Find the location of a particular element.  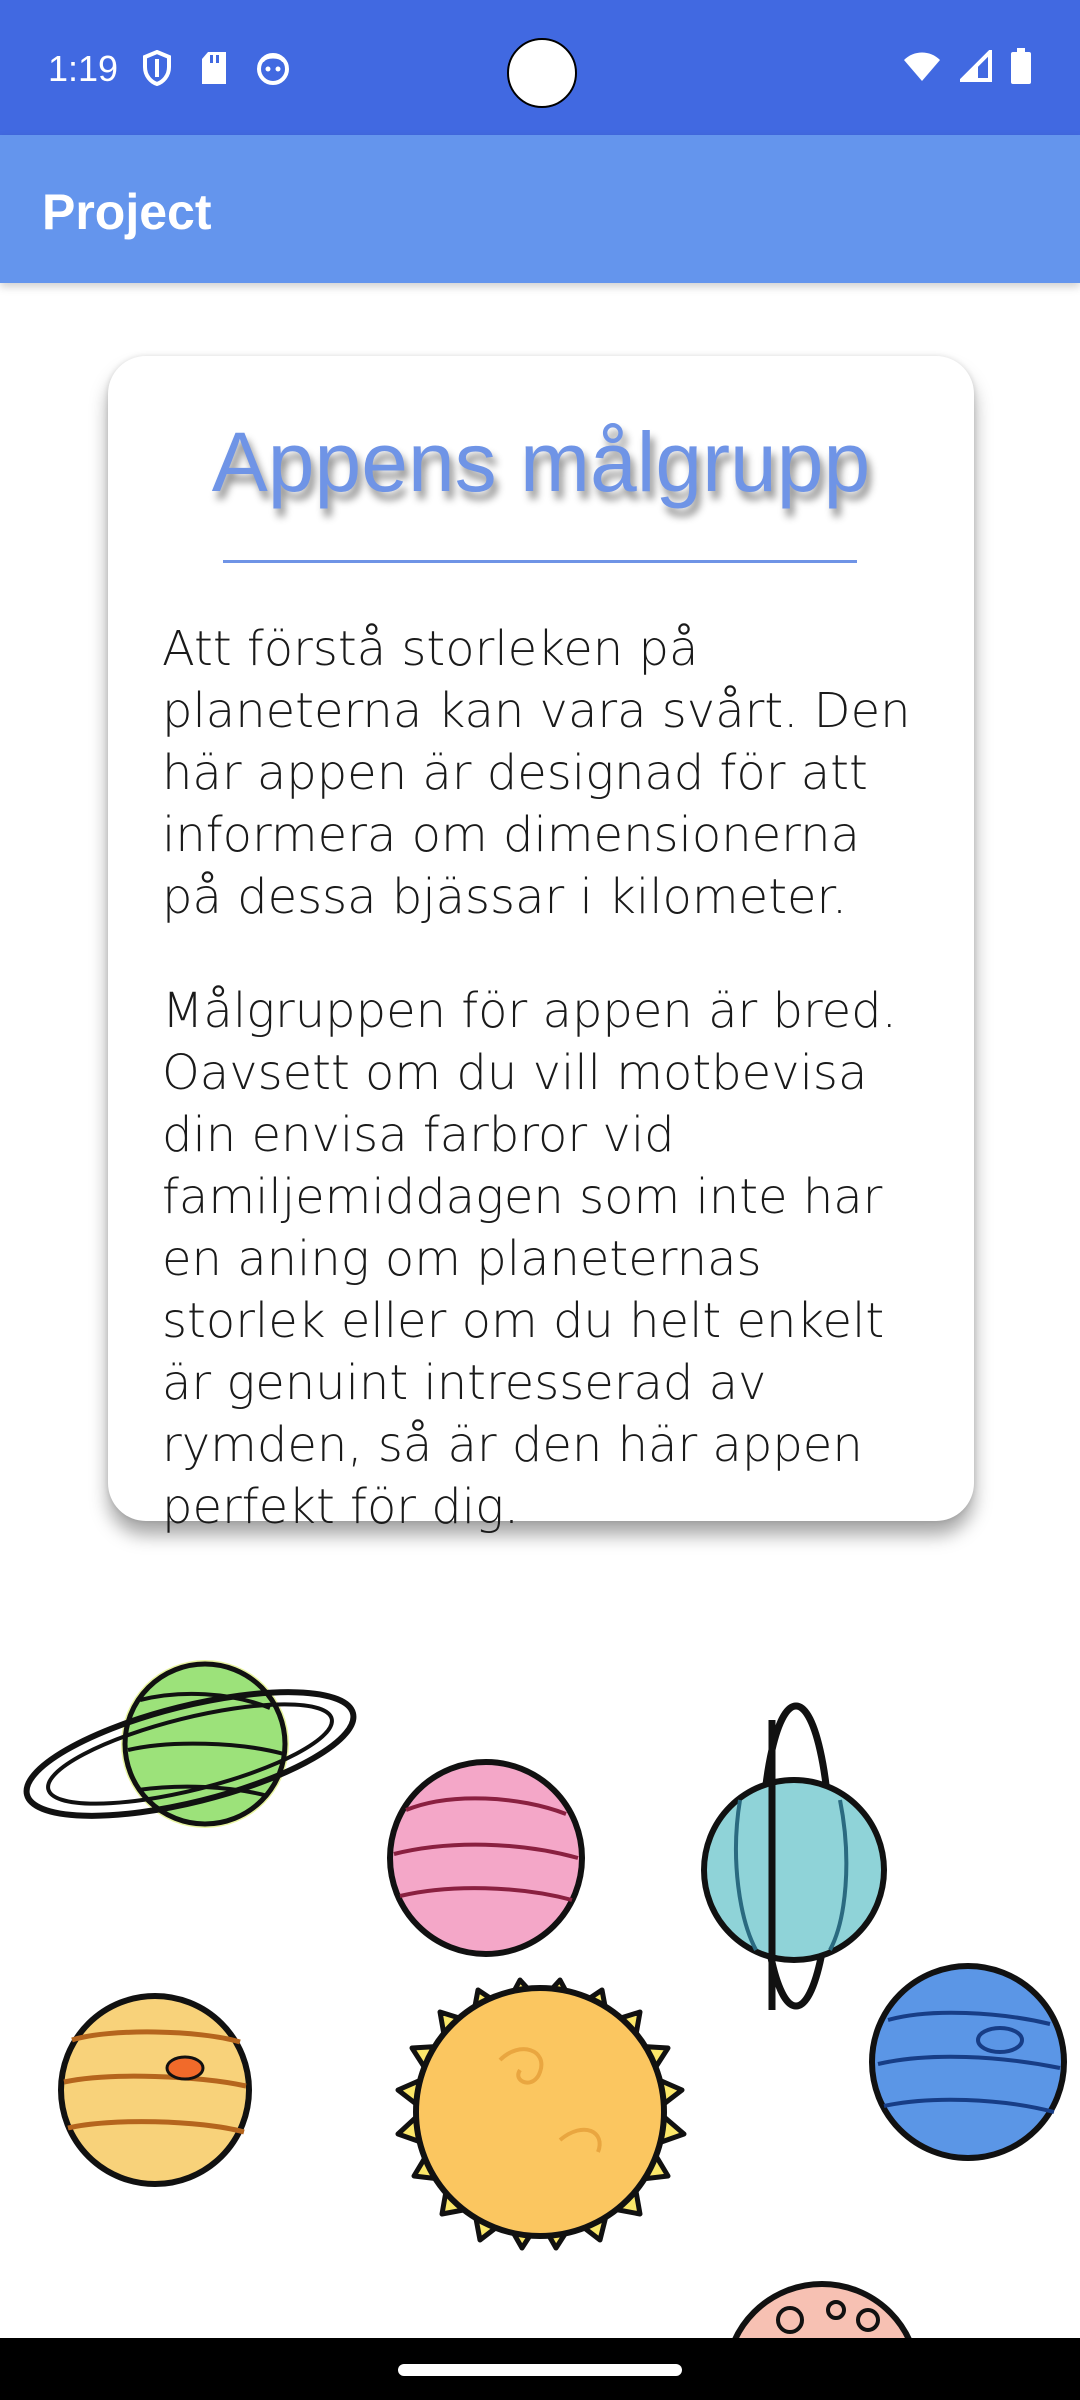

battery-icon is located at coordinates (1021, 66).